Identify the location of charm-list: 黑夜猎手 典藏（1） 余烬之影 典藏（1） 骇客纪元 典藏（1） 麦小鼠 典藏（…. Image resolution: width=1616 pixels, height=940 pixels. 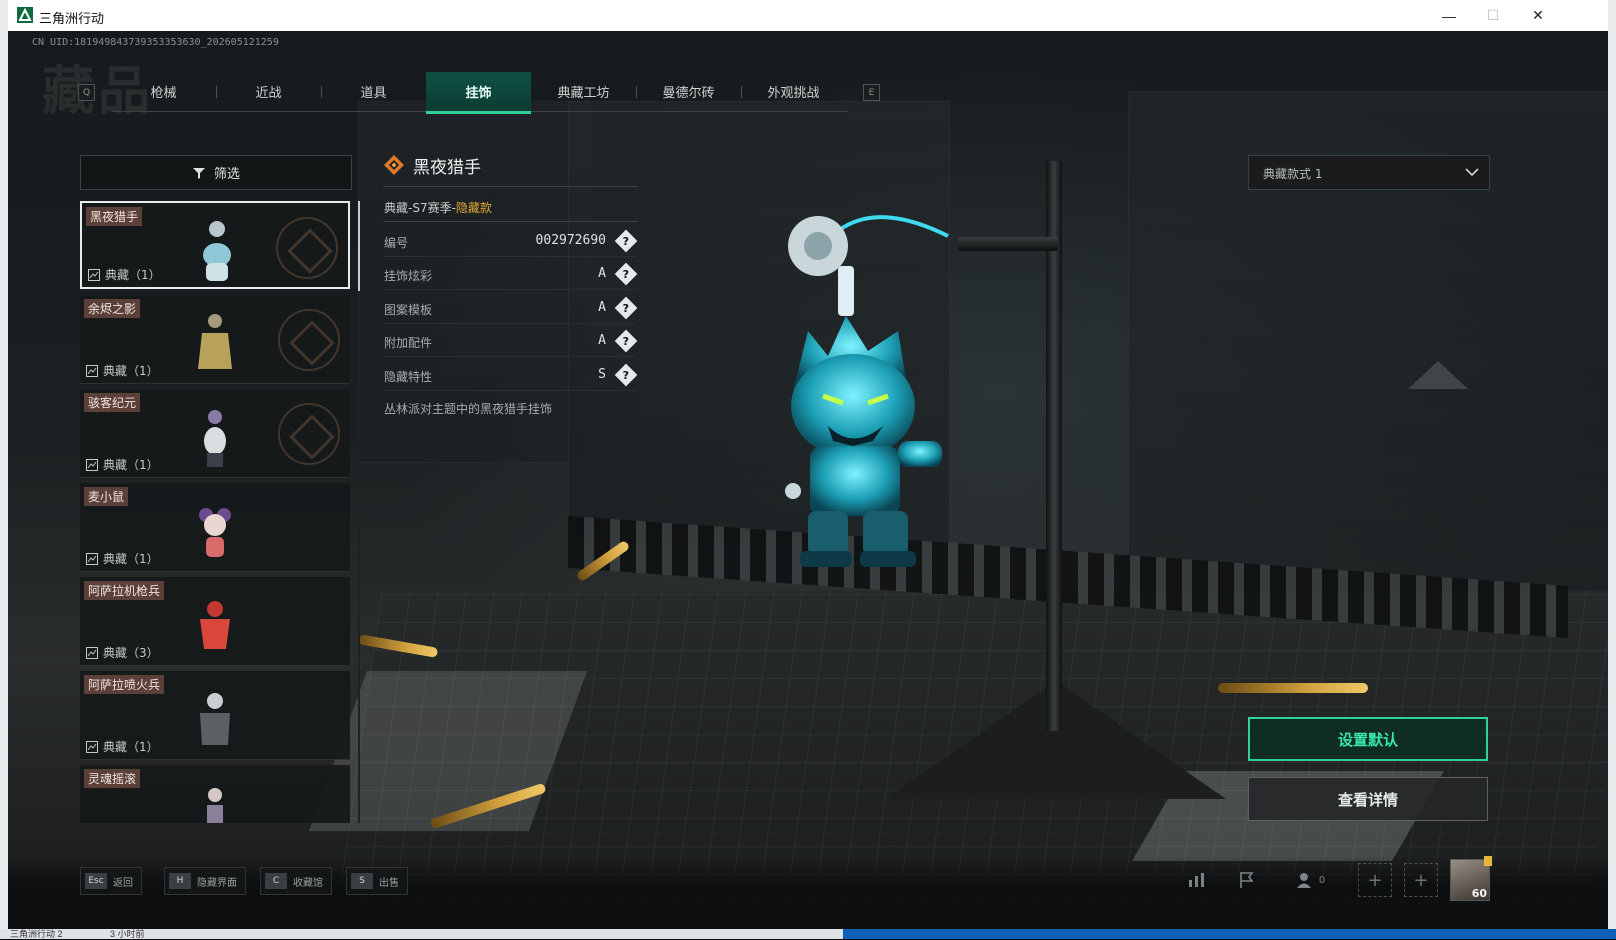
(215, 512).